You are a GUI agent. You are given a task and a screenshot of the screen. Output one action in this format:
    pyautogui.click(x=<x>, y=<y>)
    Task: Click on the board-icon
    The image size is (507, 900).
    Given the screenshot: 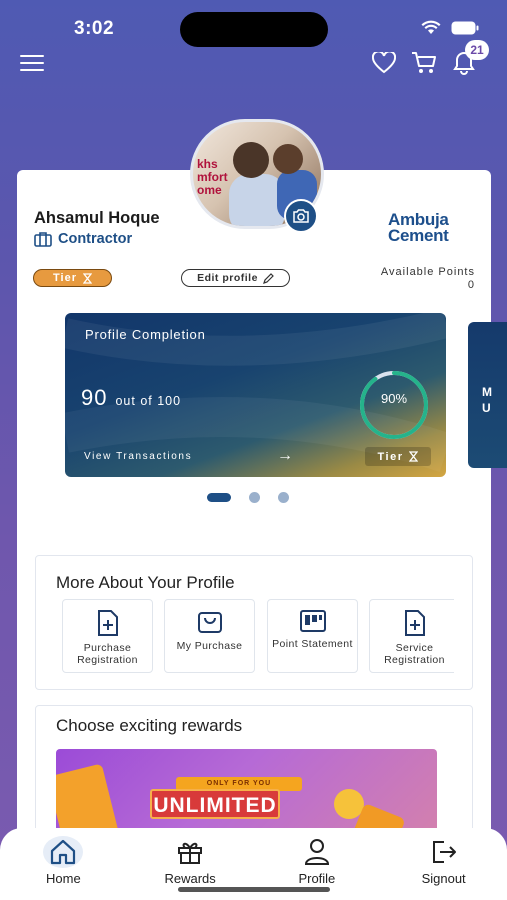 What is the action you would take?
    pyautogui.click(x=312, y=621)
    